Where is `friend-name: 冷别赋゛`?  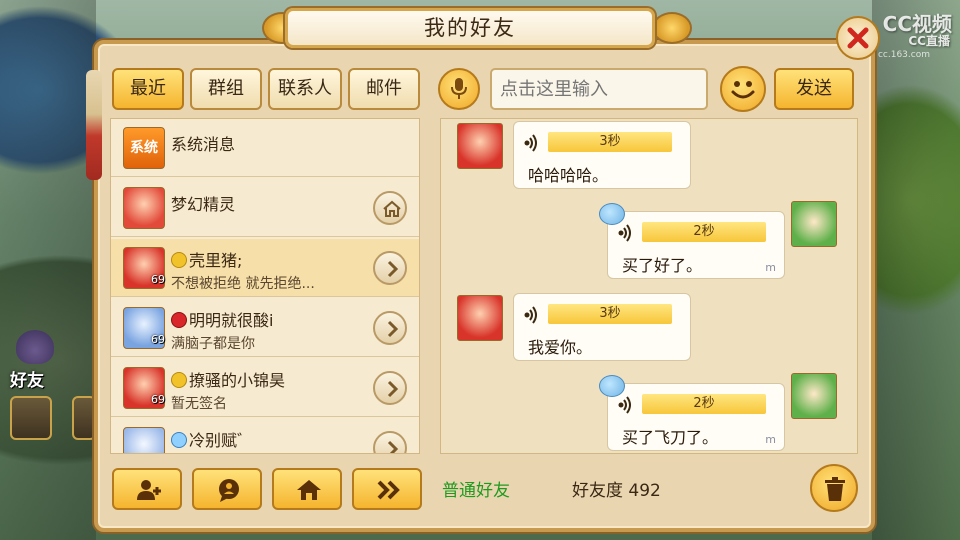
friend-name: 冷别赋゛ is located at coordinates (212, 439).